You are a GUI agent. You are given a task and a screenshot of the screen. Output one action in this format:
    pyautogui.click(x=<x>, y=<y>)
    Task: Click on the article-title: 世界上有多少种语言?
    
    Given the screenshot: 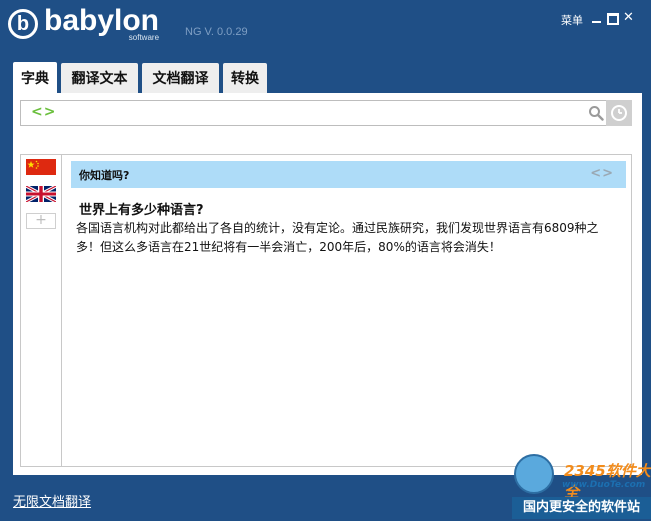 What is the action you would take?
    pyautogui.click(x=141, y=210)
    